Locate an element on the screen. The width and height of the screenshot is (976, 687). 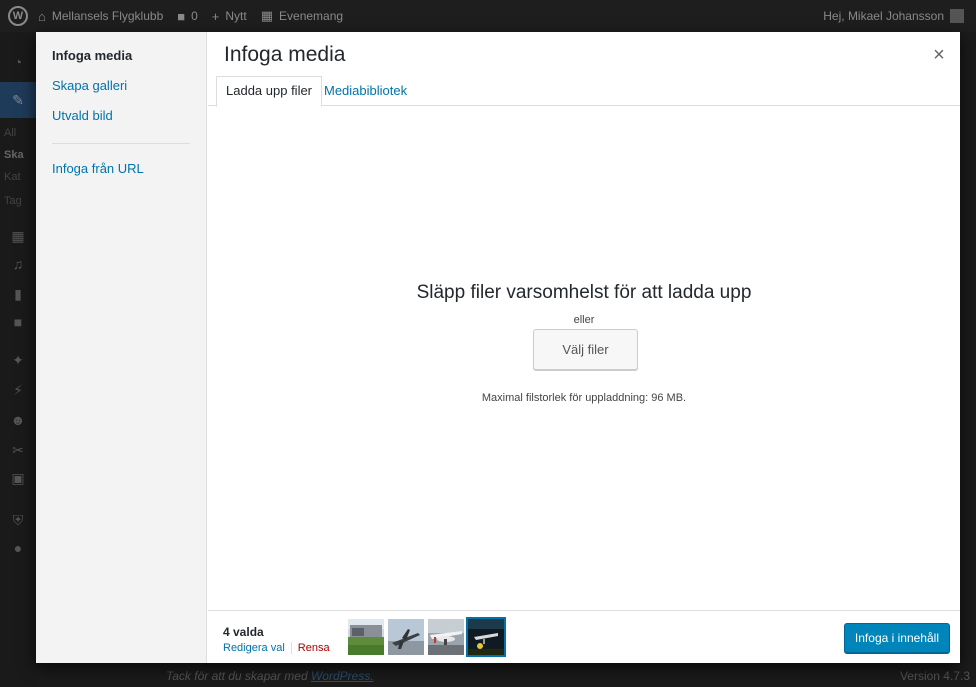
close-icon: × is located at coordinates (939, 55).